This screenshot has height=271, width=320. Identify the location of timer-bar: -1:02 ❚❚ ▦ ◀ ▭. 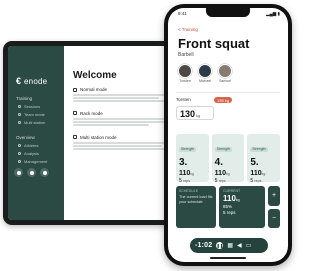
(229, 245).